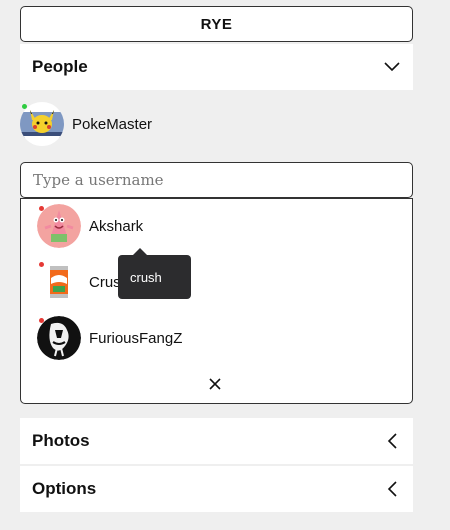  I want to click on current-user: PokeMaster, so click(86, 124).